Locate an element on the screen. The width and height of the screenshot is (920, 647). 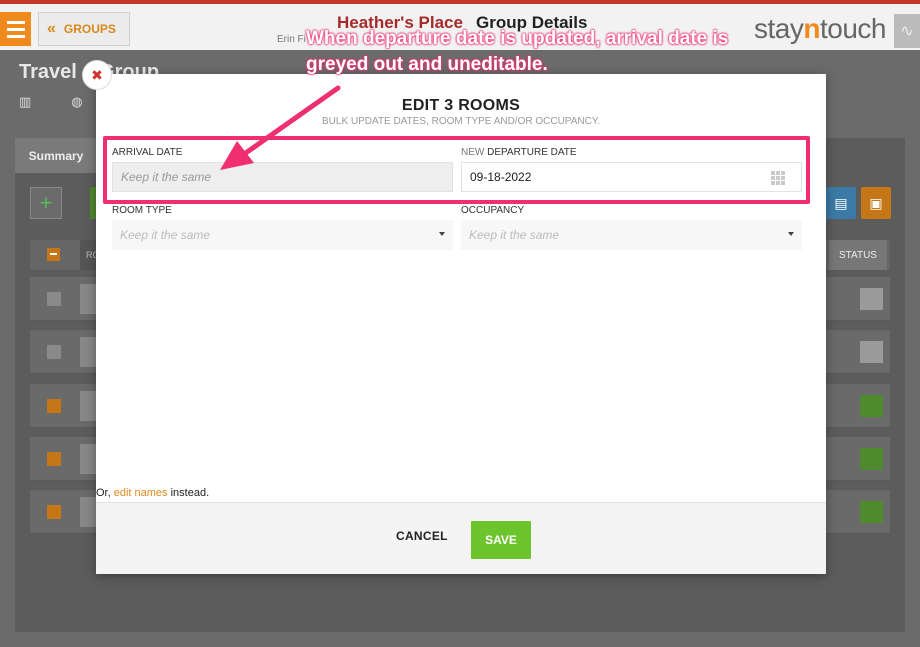
close-icon: ✖ is located at coordinates (97, 74).